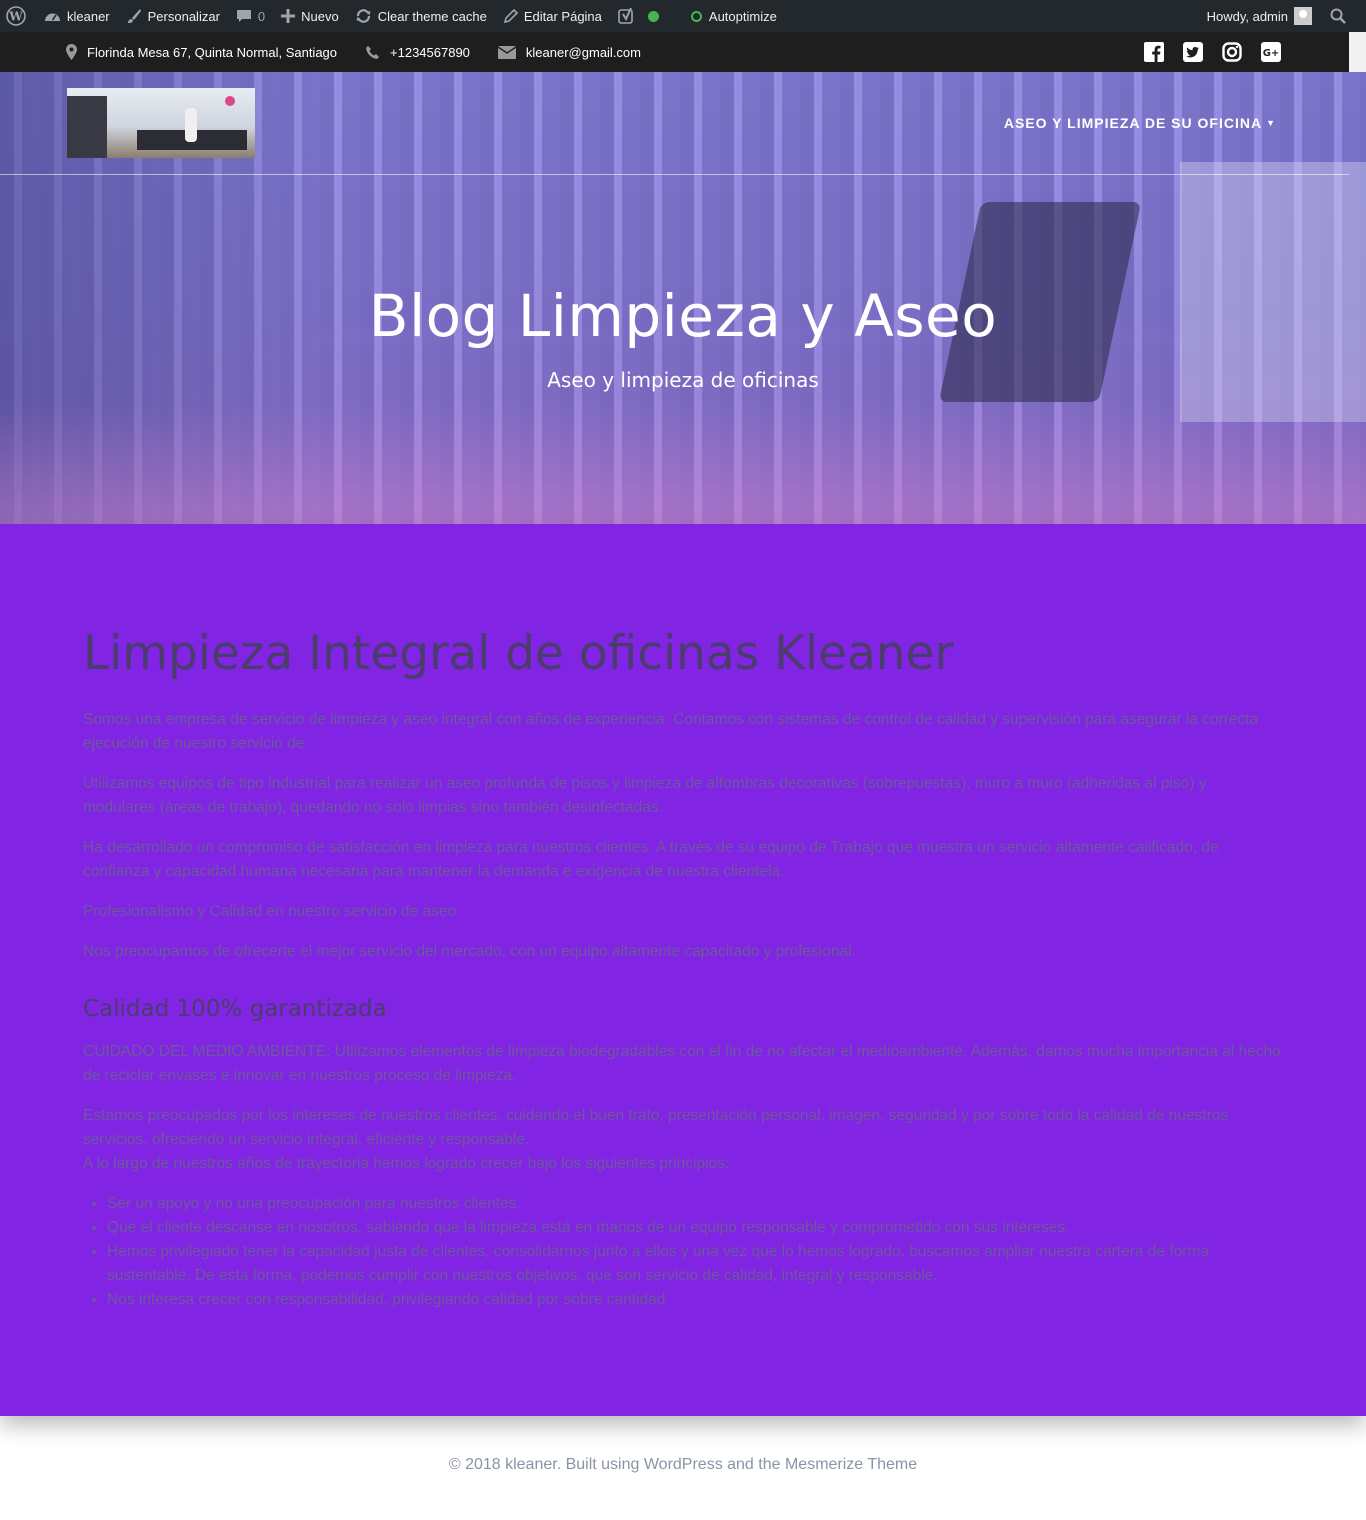 This screenshot has height=1520, width=1366. Describe the element at coordinates (562, 16) in the screenshot. I see `edit-page-label: Editar Página` at that location.